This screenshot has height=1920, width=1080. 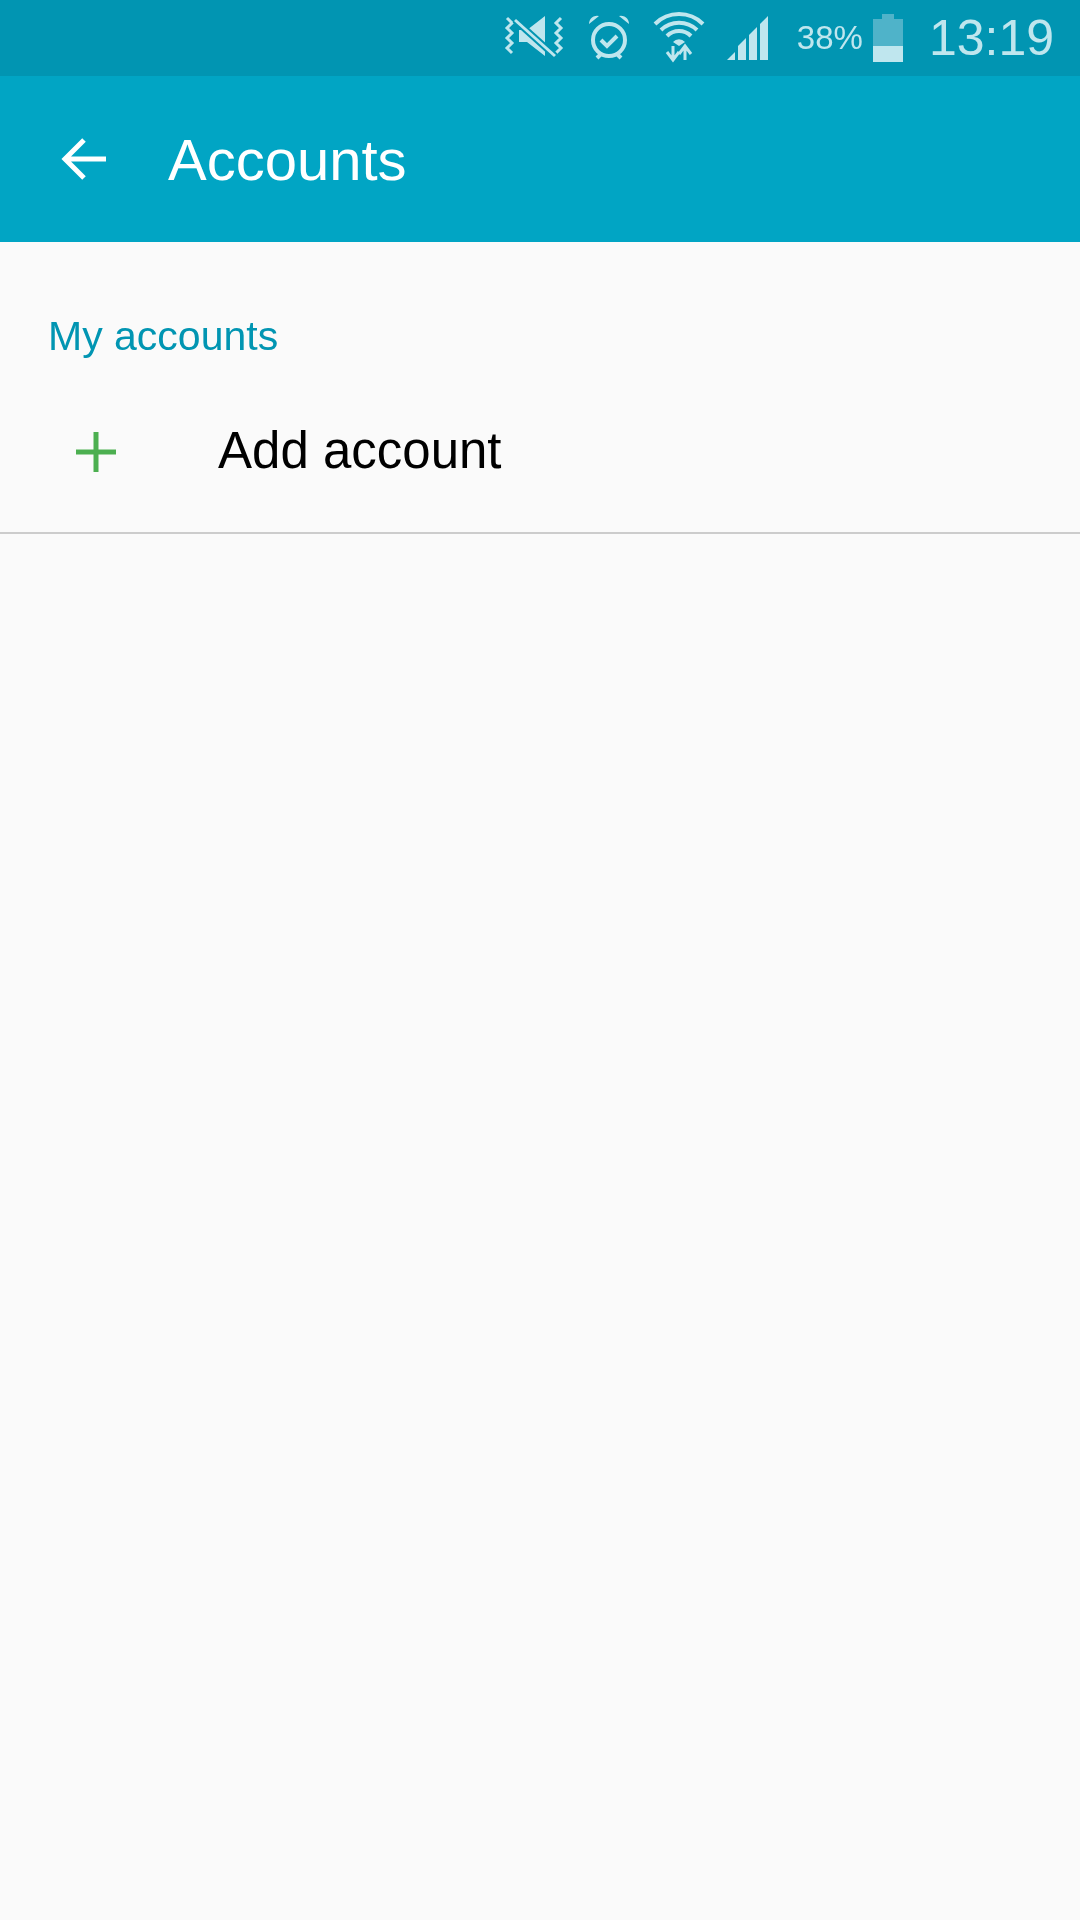 I want to click on add-account-item: Add account, so click(x=540, y=451).